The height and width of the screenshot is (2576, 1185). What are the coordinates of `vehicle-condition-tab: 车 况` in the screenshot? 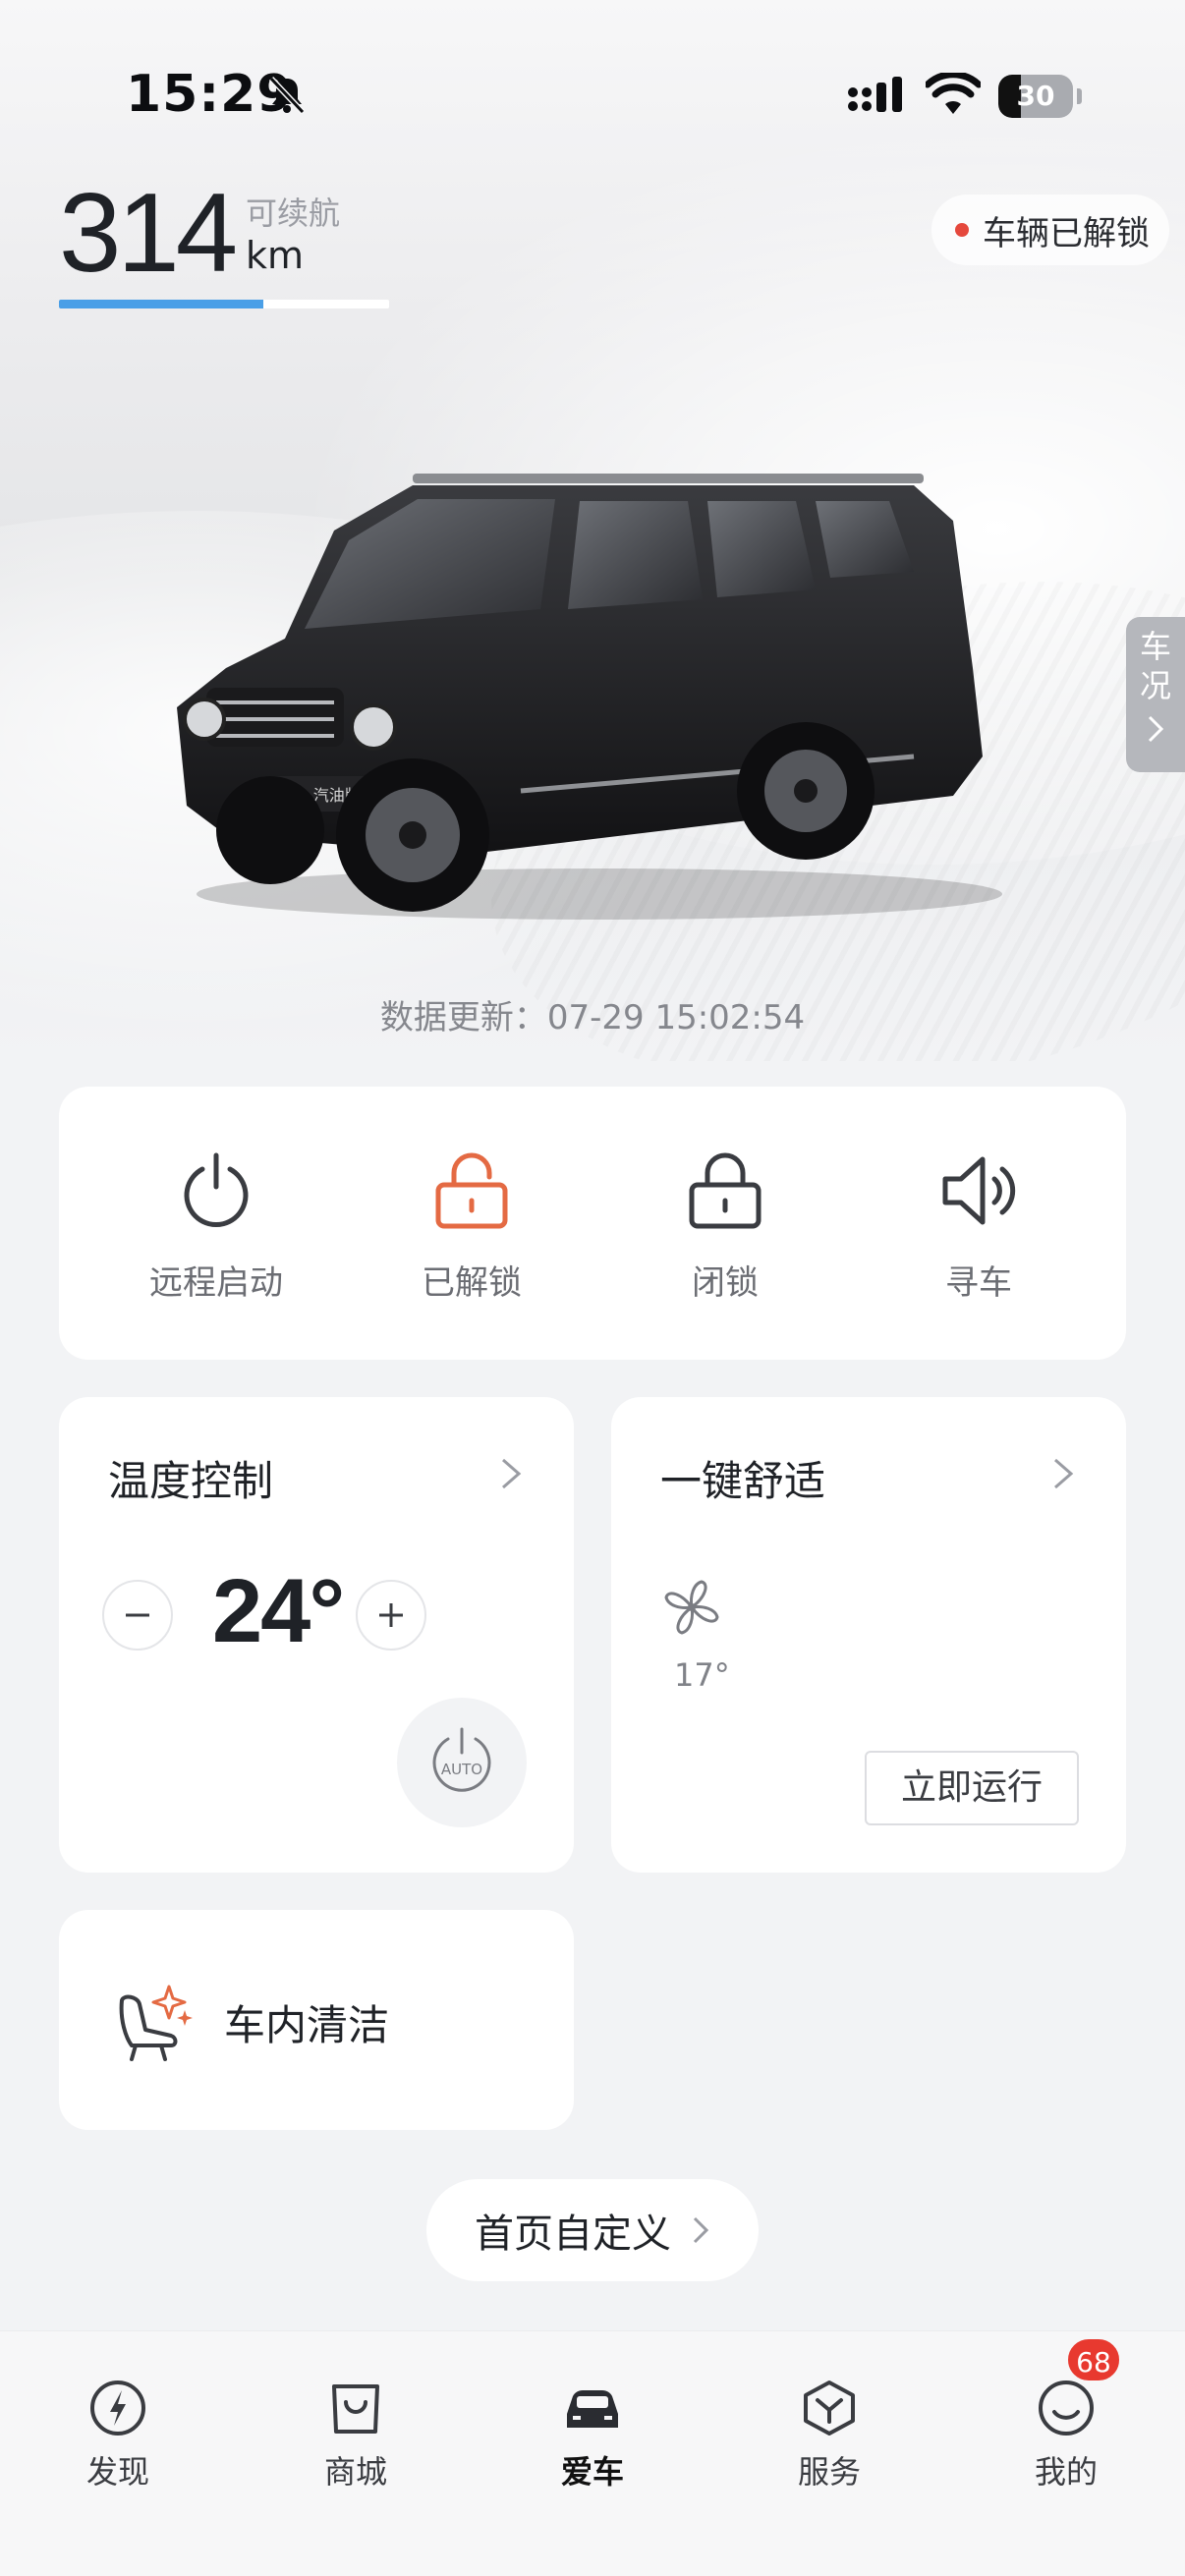 It's located at (1155, 694).